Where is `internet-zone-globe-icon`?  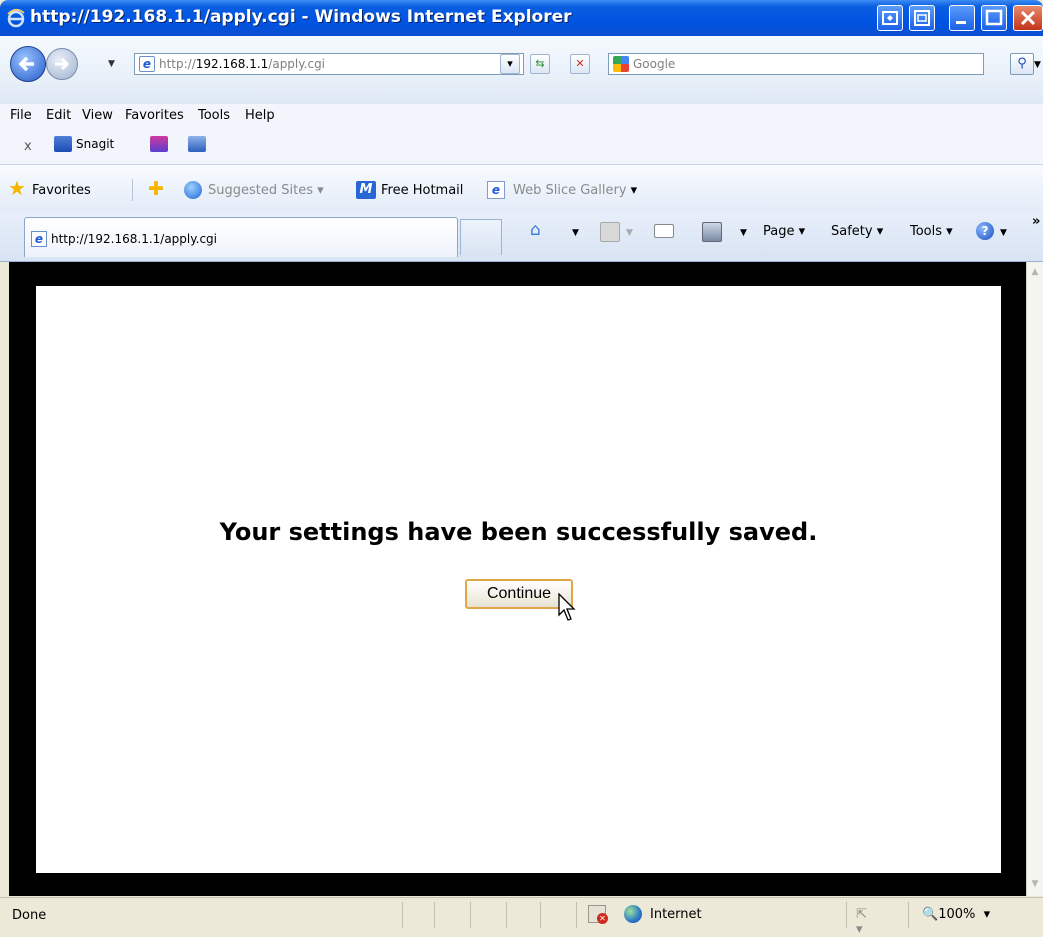
internet-zone-globe-icon is located at coordinates (633, 914).